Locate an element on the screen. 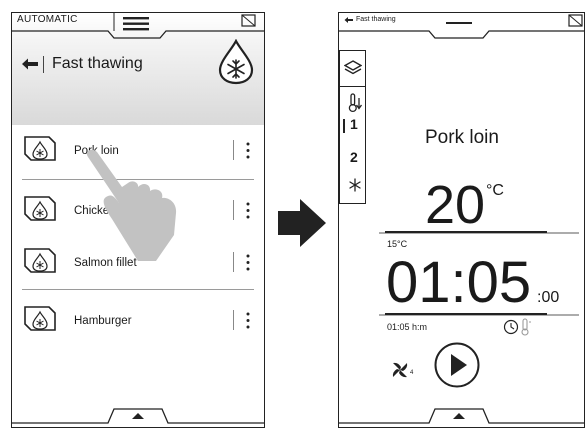 The image size is (585, 428). item-label: Hamburger is located at coordinates (103, 321).